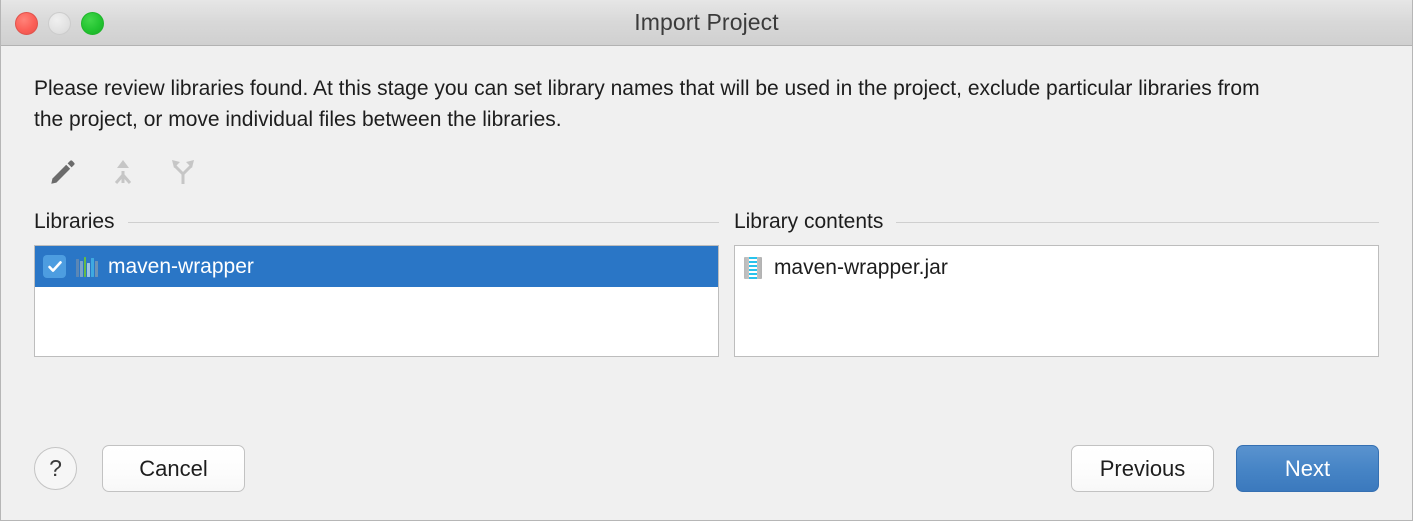 The width and height of the screenshot is (1413, 521). What do you see at coordinates (87, 266) in the screenshot?
I see `library-books-icon` at bounding box center [87, 266].